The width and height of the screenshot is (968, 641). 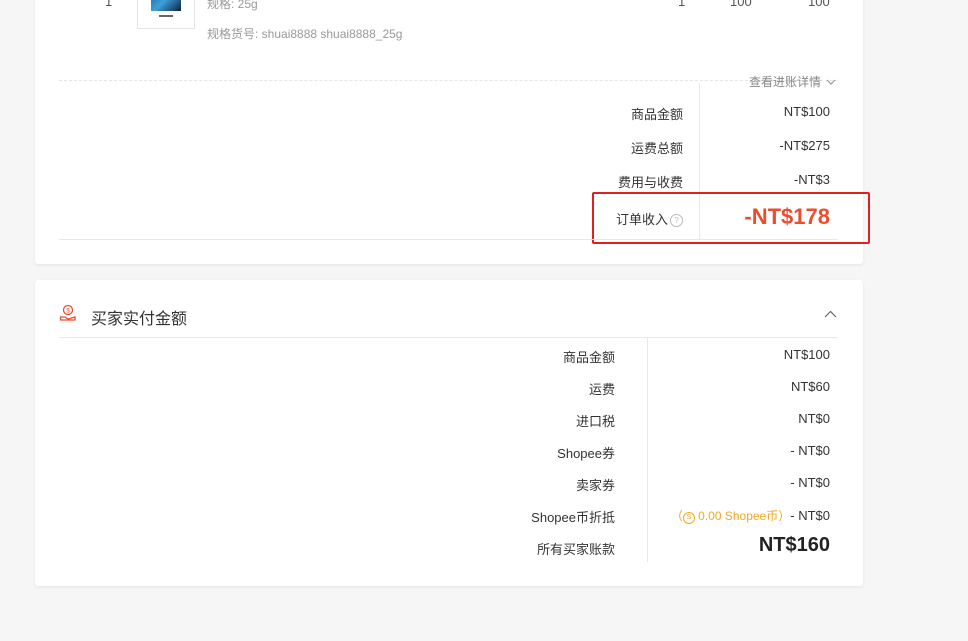 I want to click on income-value-shipping: -NT$275, so click(x=804, y=145).